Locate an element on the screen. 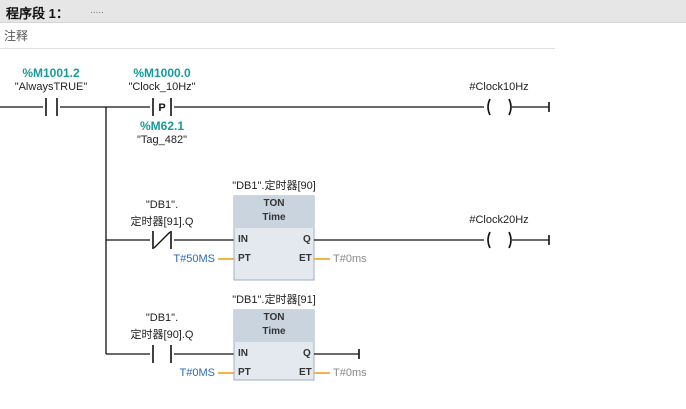  timer2-instance: "DB1".定时器[91] is located at coordinates (274, 299).